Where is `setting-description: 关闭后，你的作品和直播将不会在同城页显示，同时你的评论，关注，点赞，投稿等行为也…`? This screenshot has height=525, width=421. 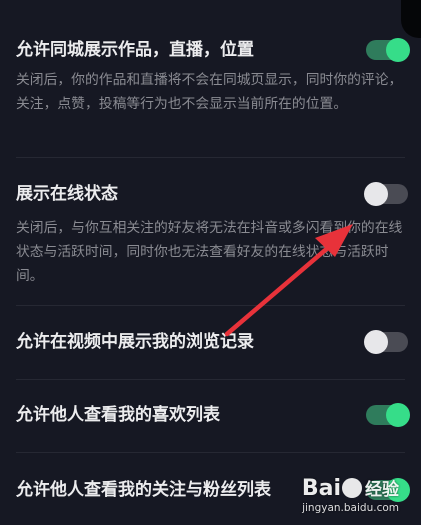 setting-description: 关闭后，你的作品和直播将不会在同城页显示，同时你的评论，关注，点赞，投稿等行为也… is located at coordinates (209, 92).